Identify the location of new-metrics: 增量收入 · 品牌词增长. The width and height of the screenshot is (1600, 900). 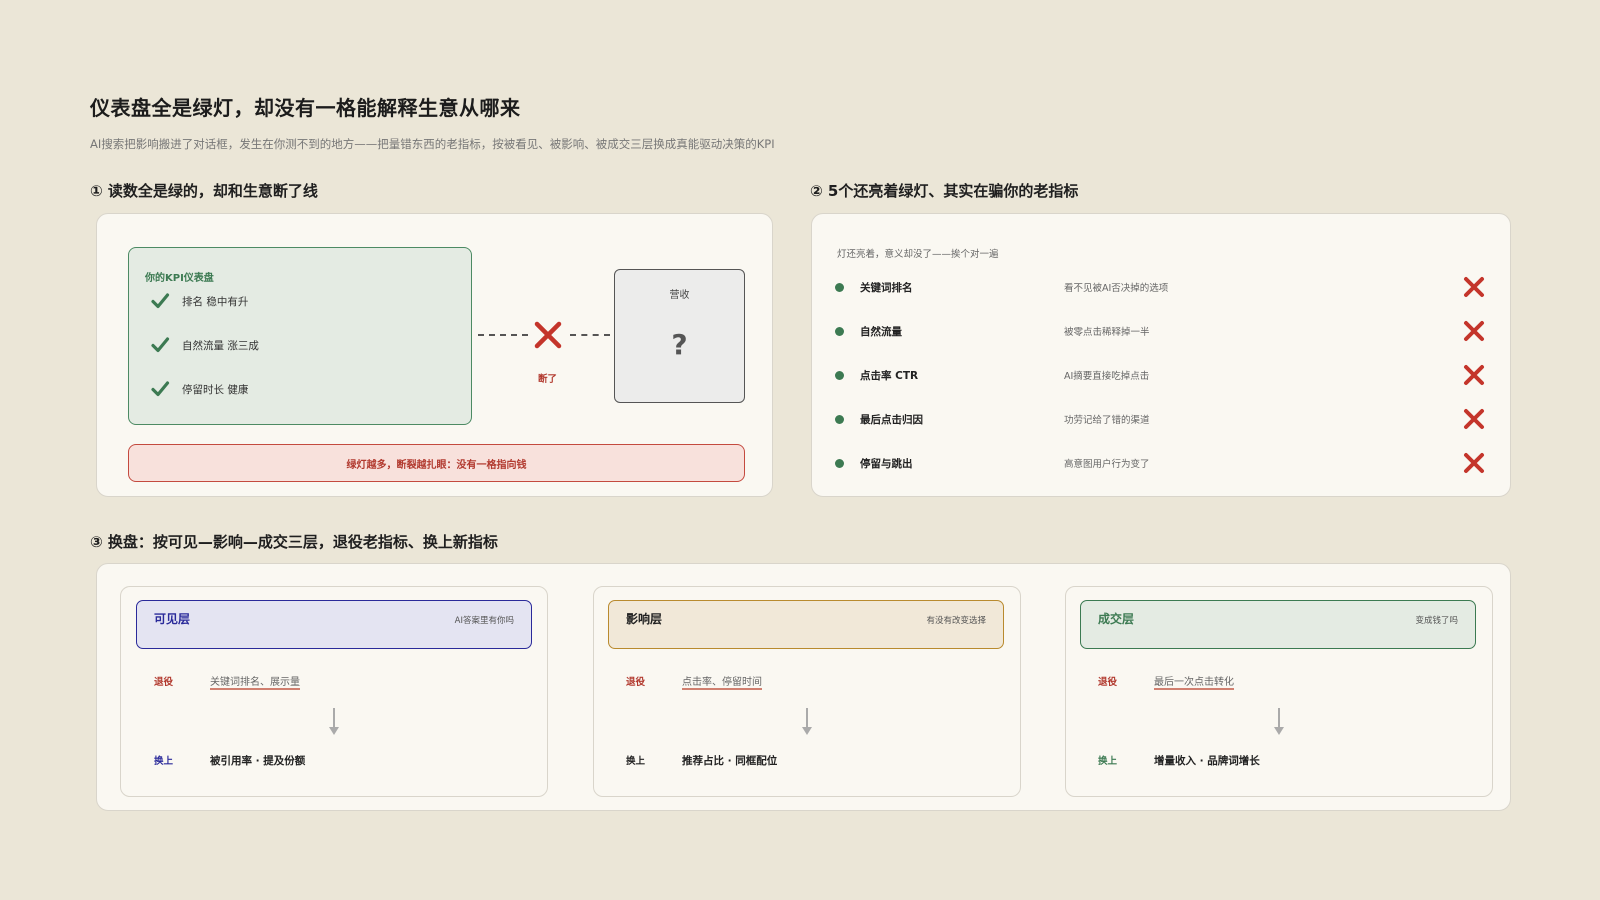
(1207, 761).